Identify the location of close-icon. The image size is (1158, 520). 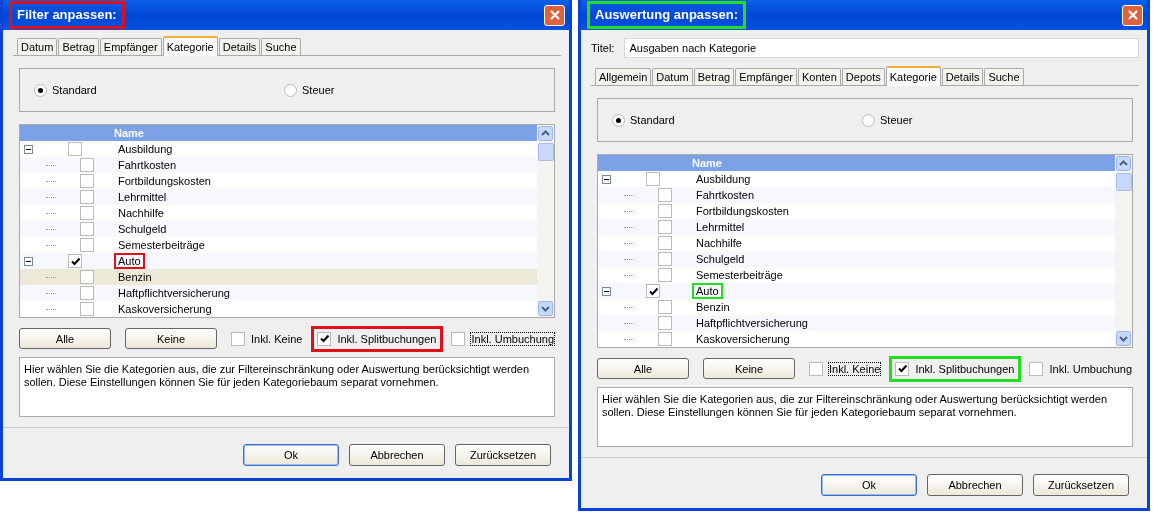
(554, 15).